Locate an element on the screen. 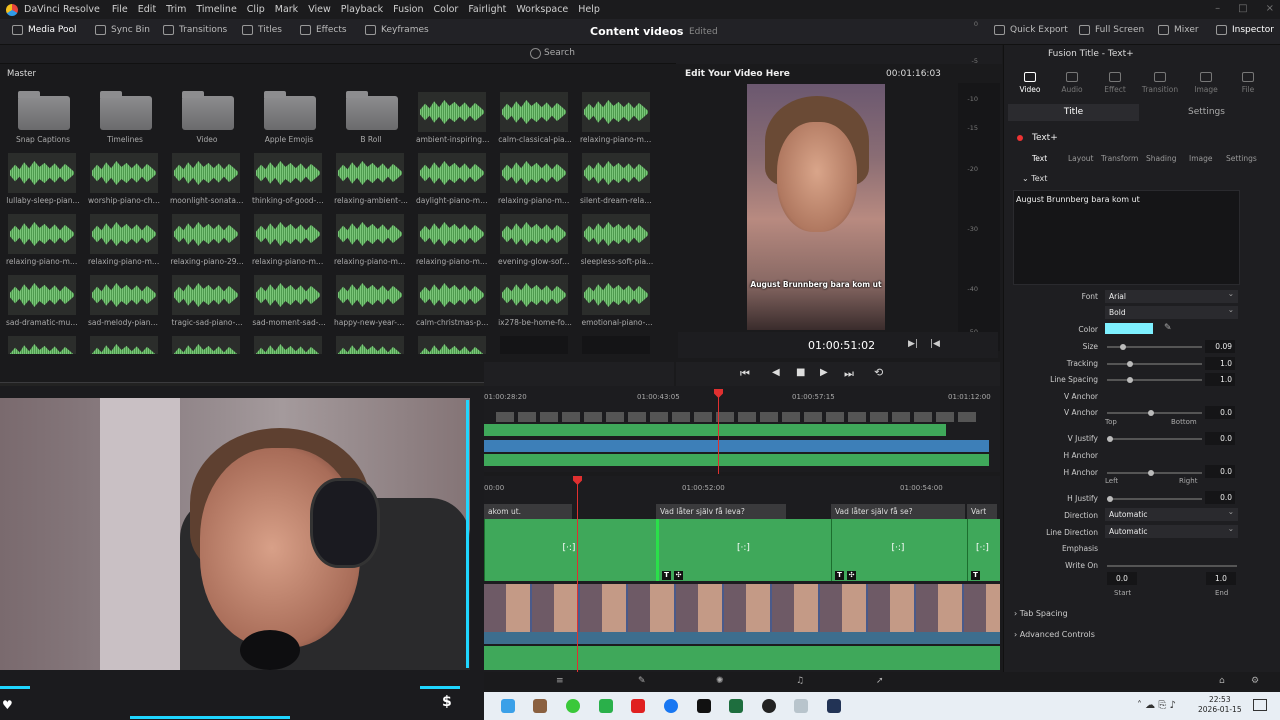 Image resolution: width=1280 pixels, height=720 pixels. search-icon is located at coordinates (535, 53).